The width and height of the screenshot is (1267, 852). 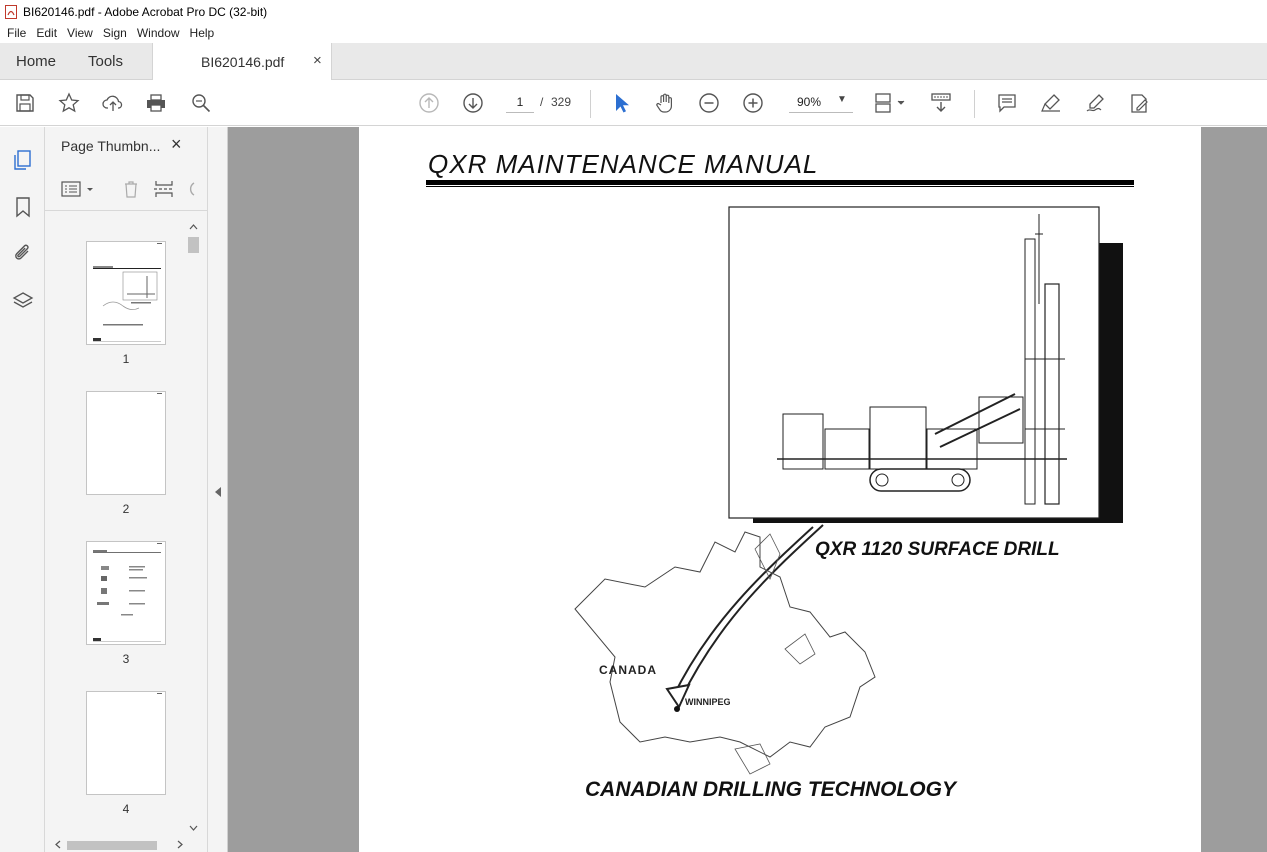 I want to click on tab-close-icon: ×, so click(x=317, y=60).